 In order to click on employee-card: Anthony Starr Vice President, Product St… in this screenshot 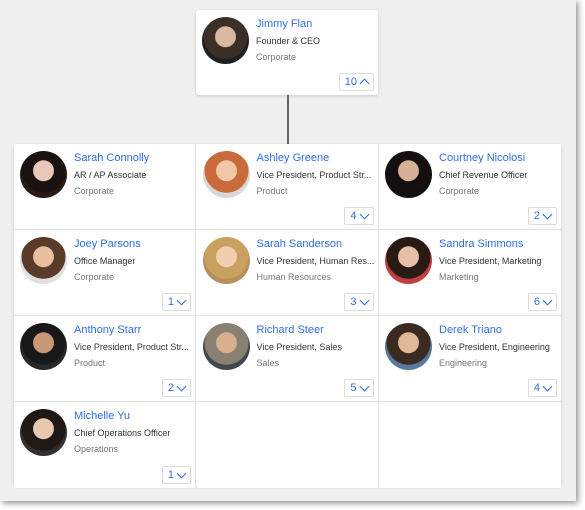, I will do `click(105, 359)`.